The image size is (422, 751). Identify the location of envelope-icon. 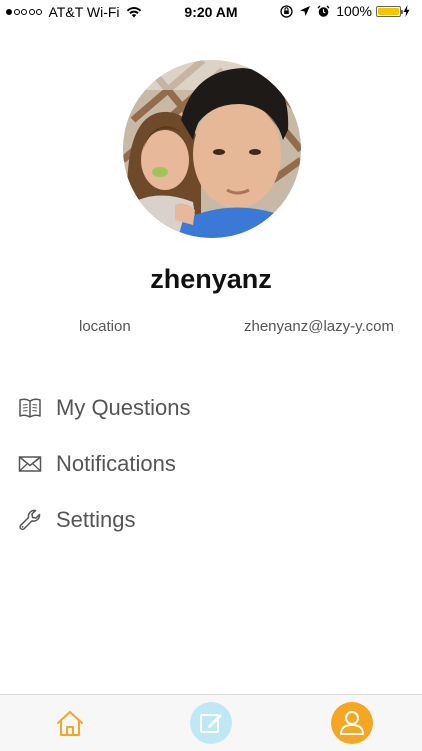
(30, 464).